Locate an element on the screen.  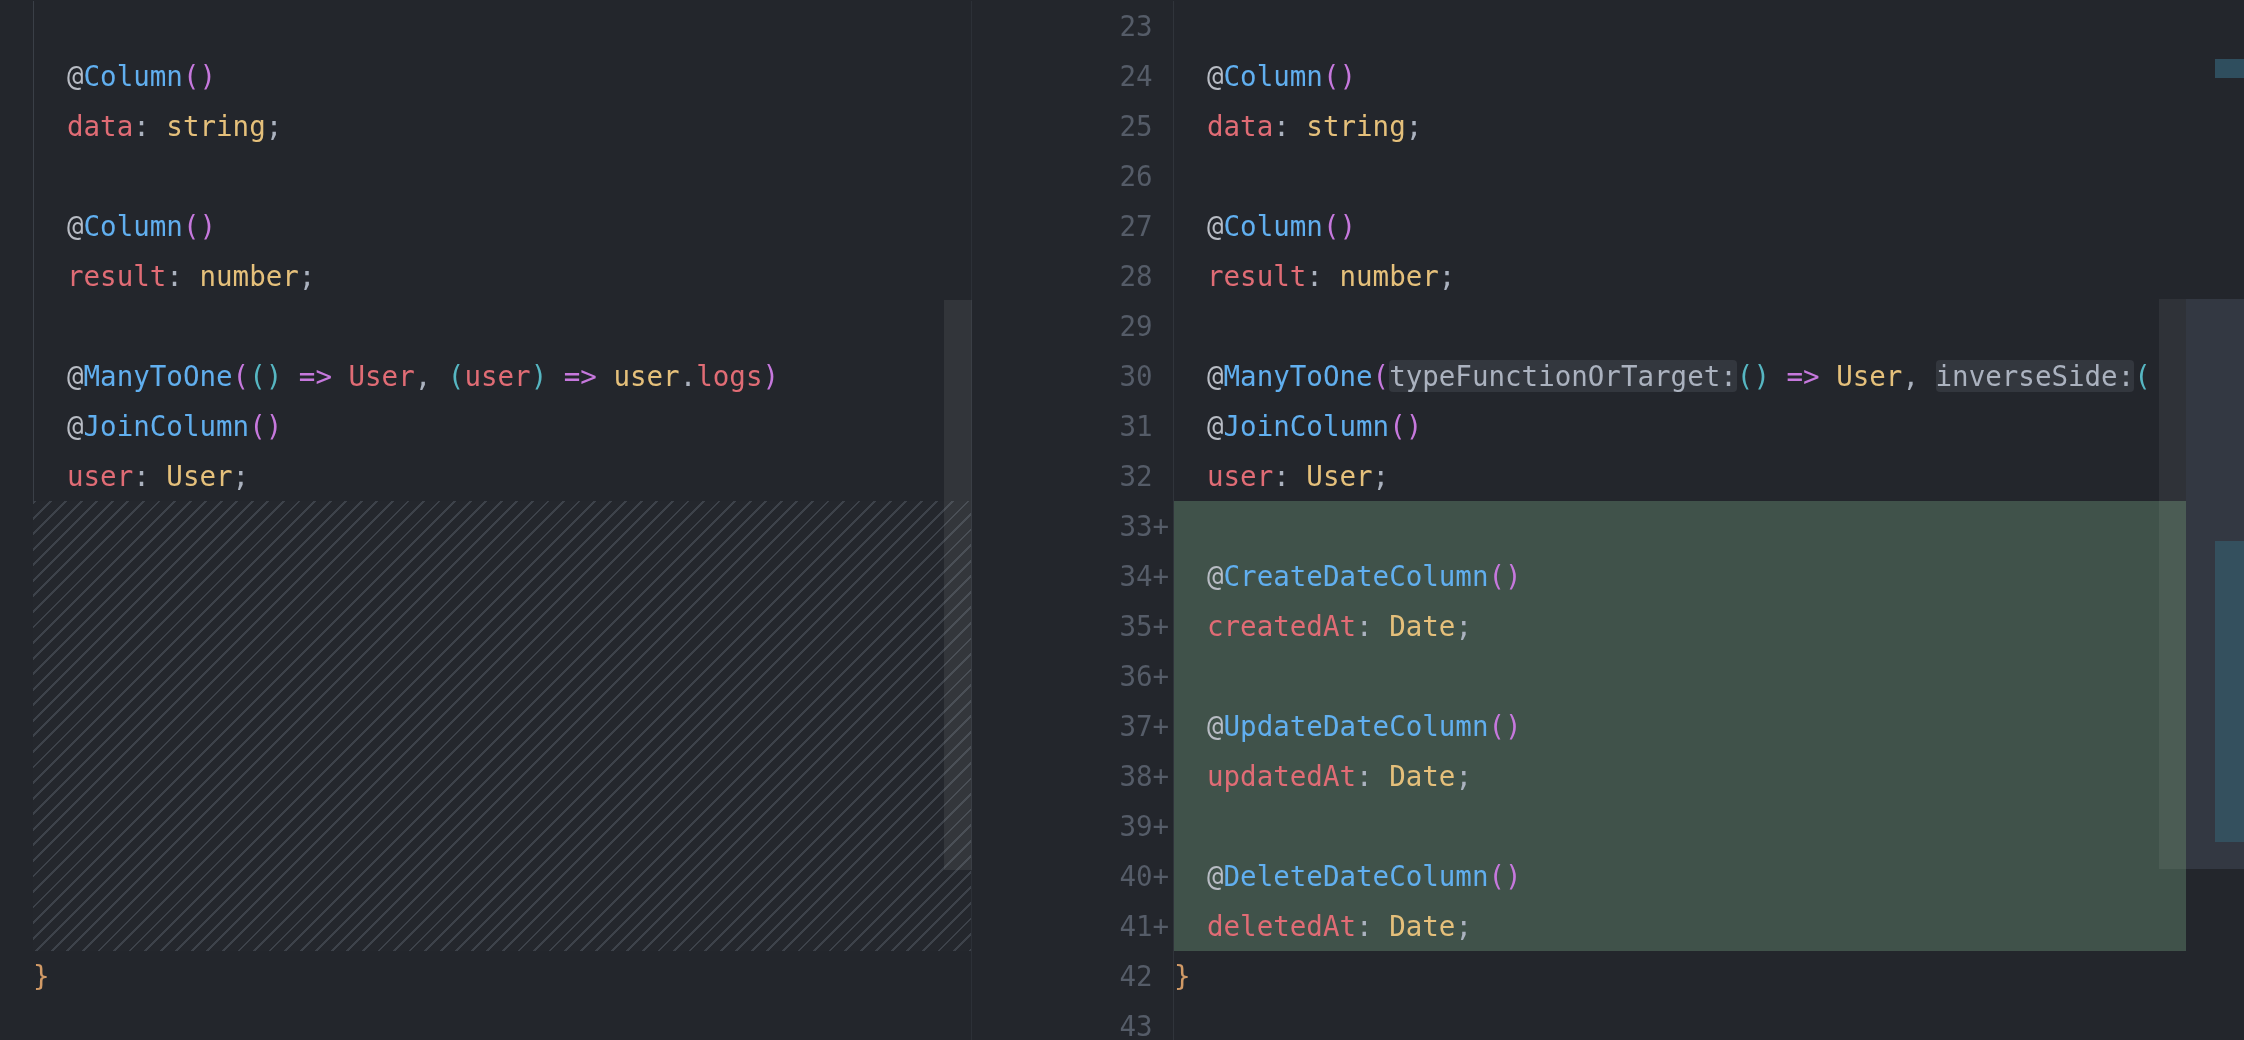
line-number: 34+ is located at coordinates (1144, 576).